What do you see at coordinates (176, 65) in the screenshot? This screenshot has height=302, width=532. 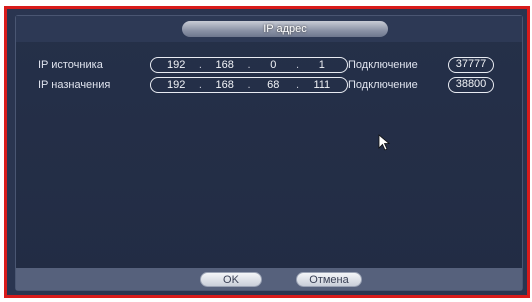 I see `source-ip-octet-1: 192` at bounding box center [176, 65].